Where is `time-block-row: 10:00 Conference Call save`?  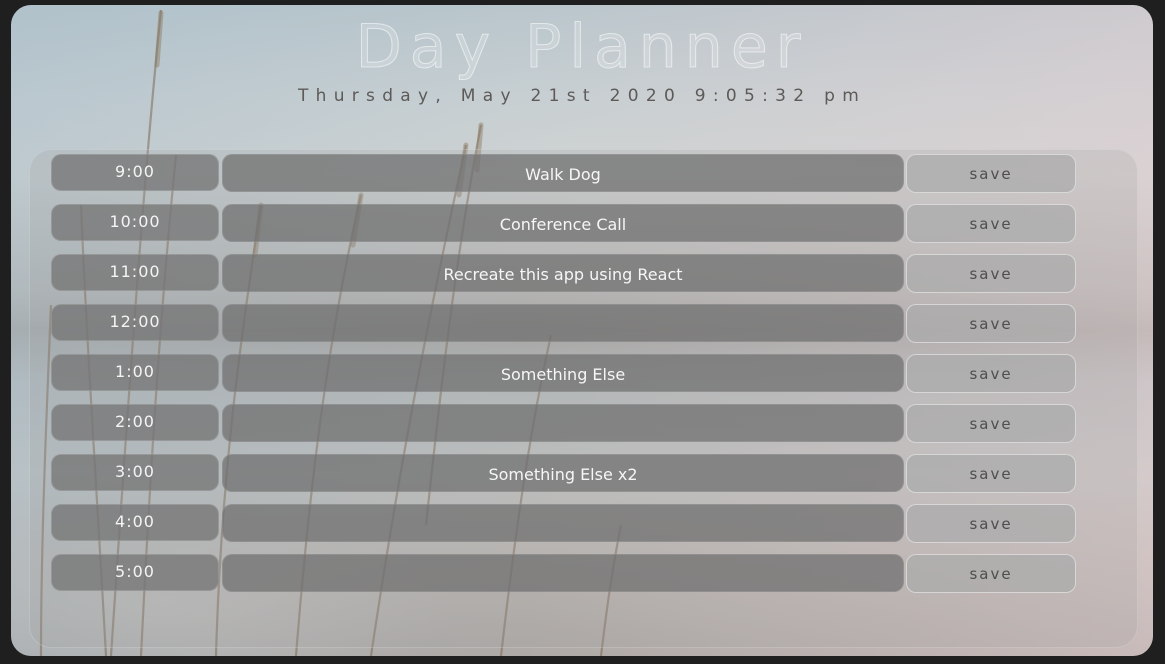 time-block-row: 10:00 Conference Call save is located at coordinates (564, 224).